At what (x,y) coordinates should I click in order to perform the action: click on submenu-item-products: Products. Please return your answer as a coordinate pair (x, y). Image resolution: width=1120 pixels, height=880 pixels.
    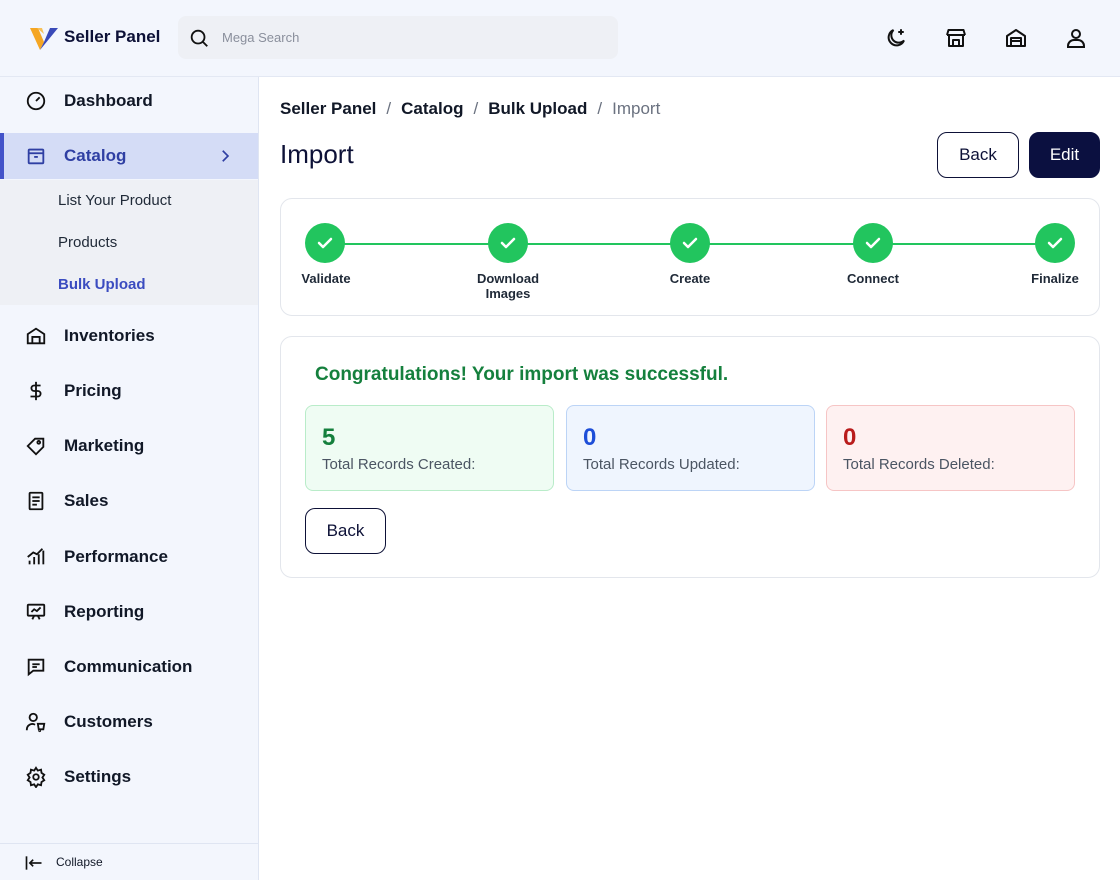
    Looking at the image, I should click on (87, 242).